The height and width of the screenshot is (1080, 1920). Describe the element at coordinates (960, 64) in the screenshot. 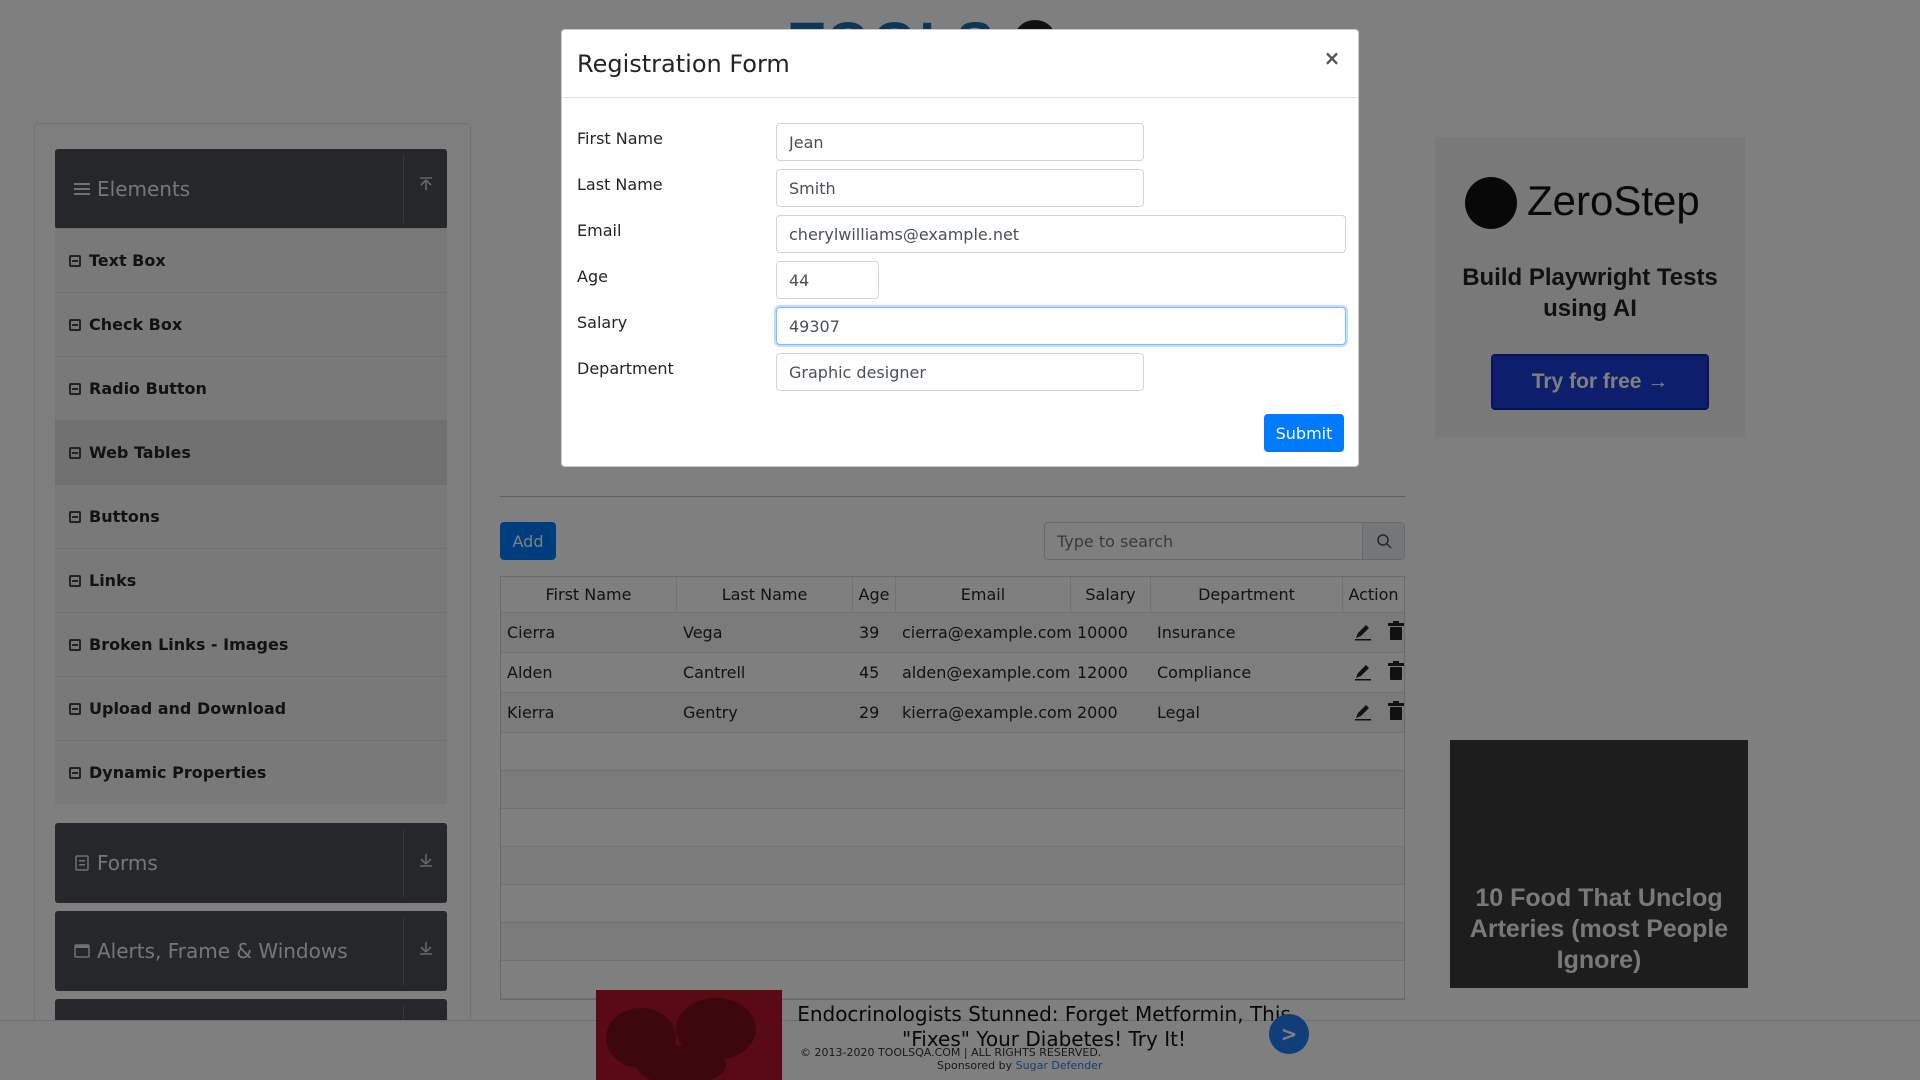

I see `modal-header: Registration Form ×` at that location.